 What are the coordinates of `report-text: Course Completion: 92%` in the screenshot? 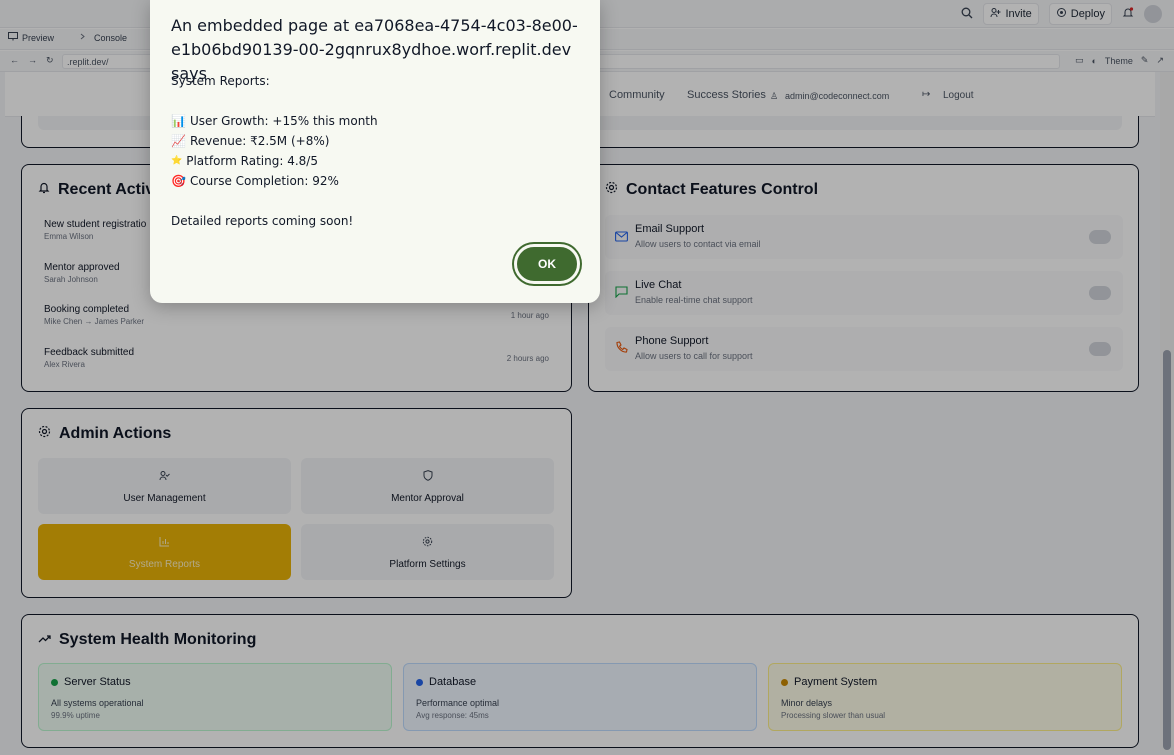 It's located at (264, 181).